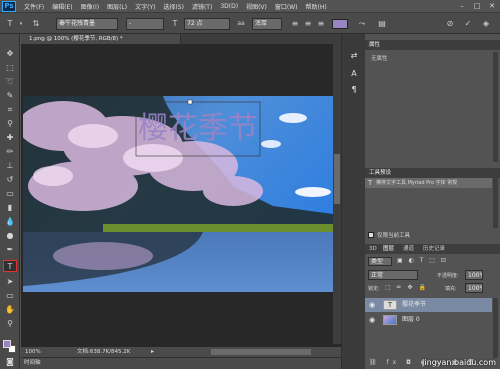 The image size is (500, 369). What do you see at coordinates (181, 363) in the screenshot?
I see `timeline-panel-tab: 时间轴` at bounding box center [181, 363].